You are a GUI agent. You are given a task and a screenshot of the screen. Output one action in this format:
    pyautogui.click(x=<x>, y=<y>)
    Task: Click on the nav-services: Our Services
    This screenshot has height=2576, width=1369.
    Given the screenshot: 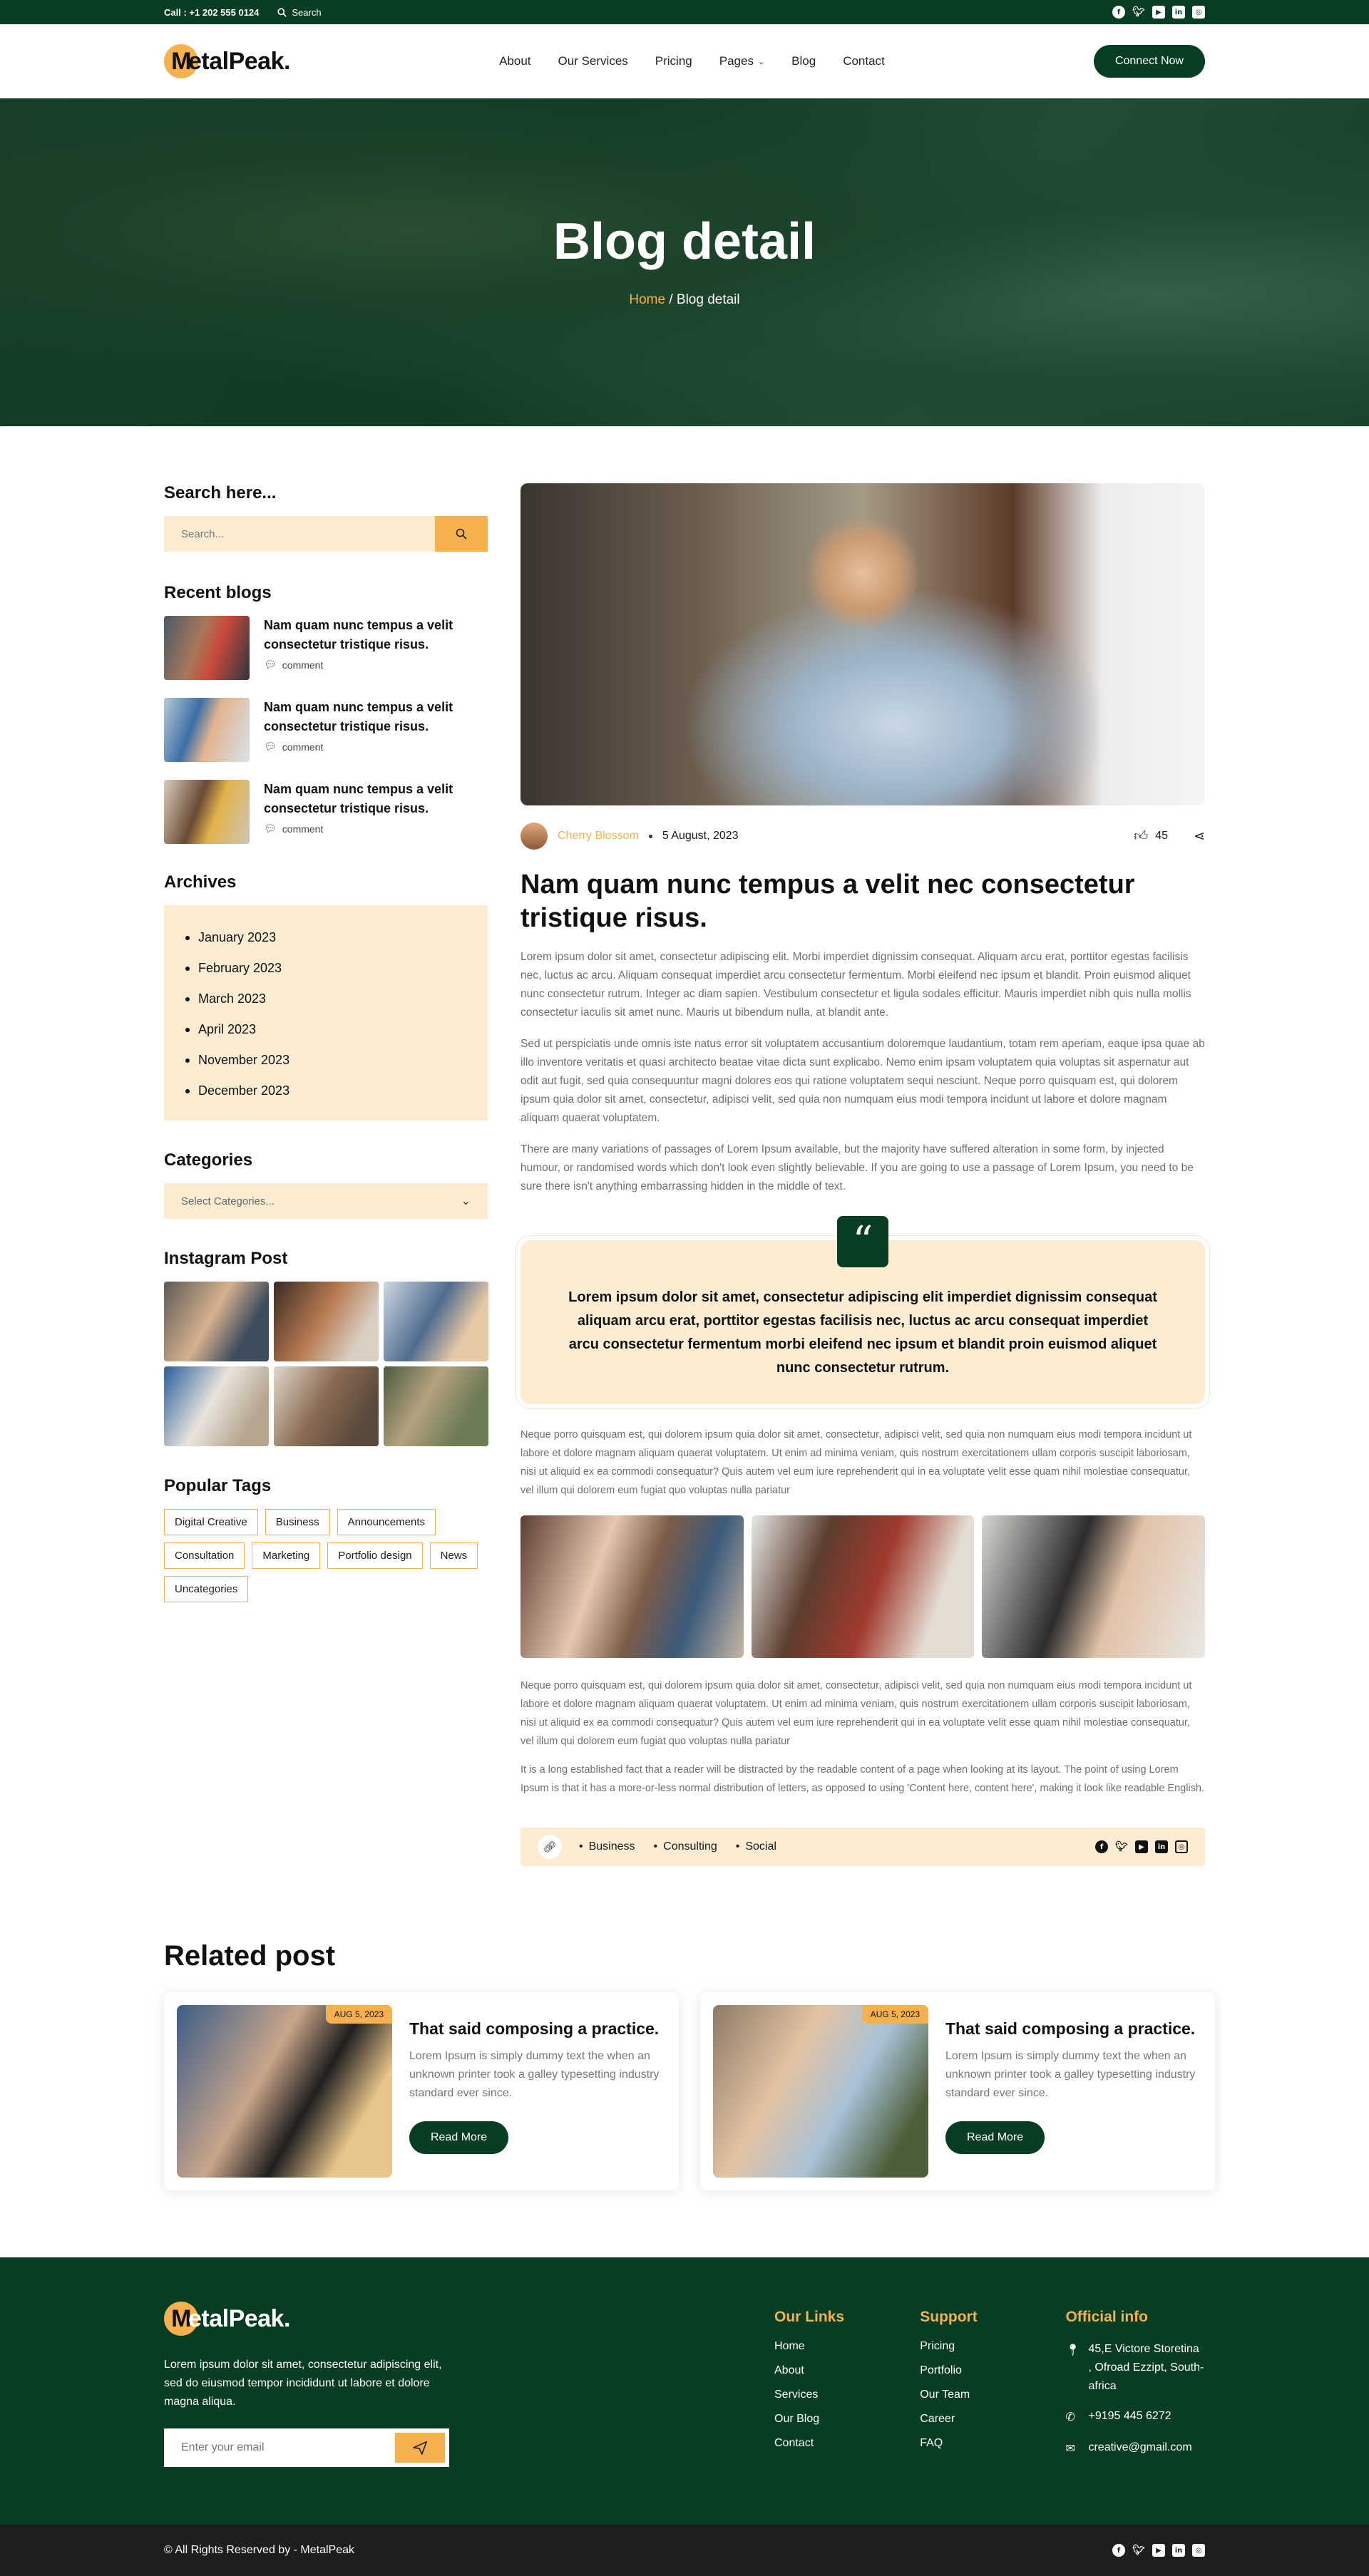 What is the action you would take?
    pyautogui.click(x=593, y=61)
    